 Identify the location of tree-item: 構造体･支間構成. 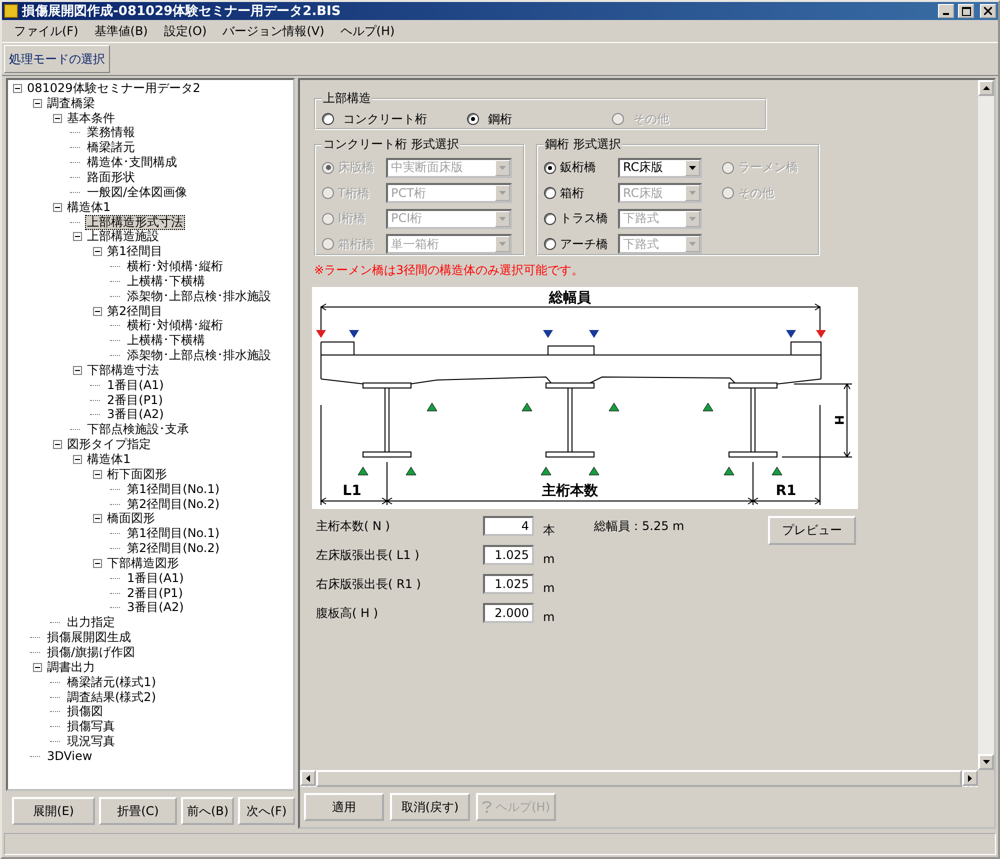
(132, 162).